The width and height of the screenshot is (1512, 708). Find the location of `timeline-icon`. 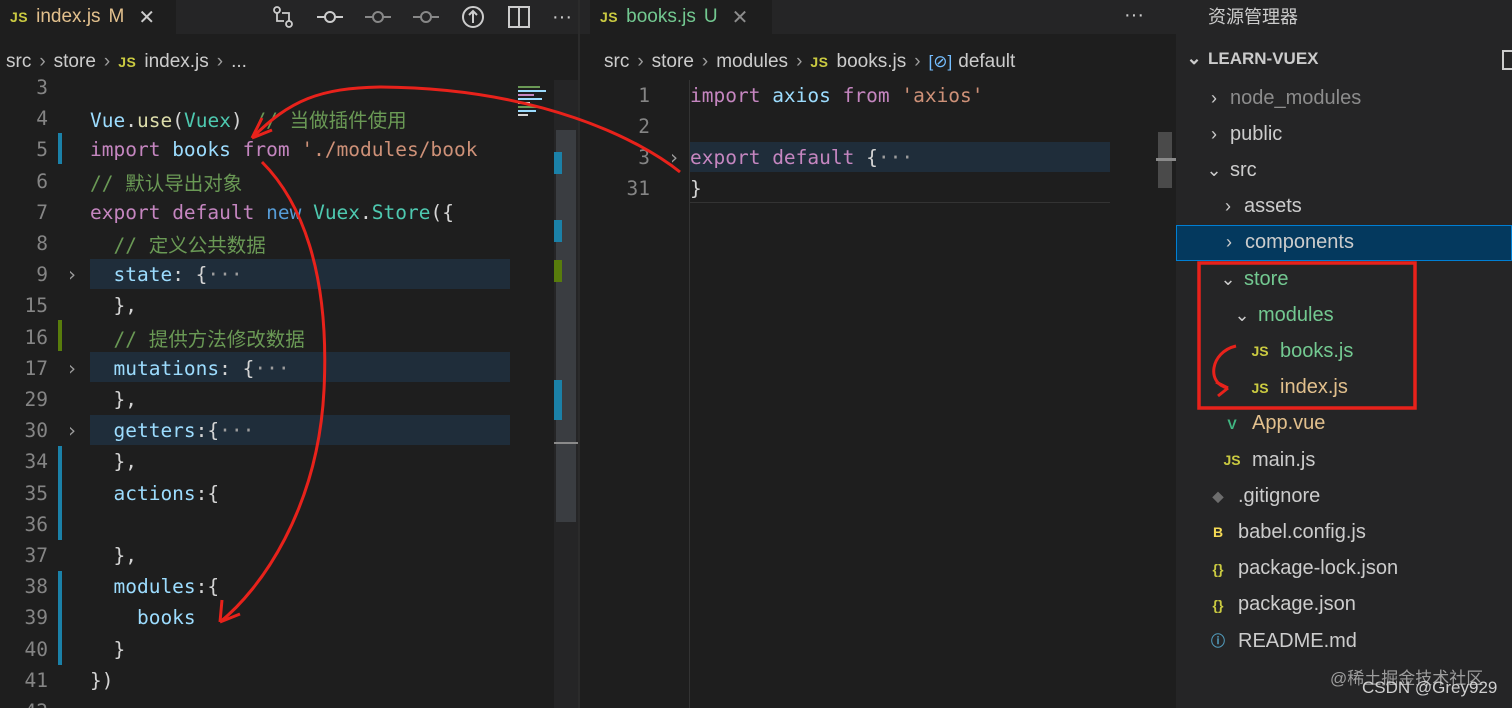

timeline-icon is located at coordinates (473, 17).